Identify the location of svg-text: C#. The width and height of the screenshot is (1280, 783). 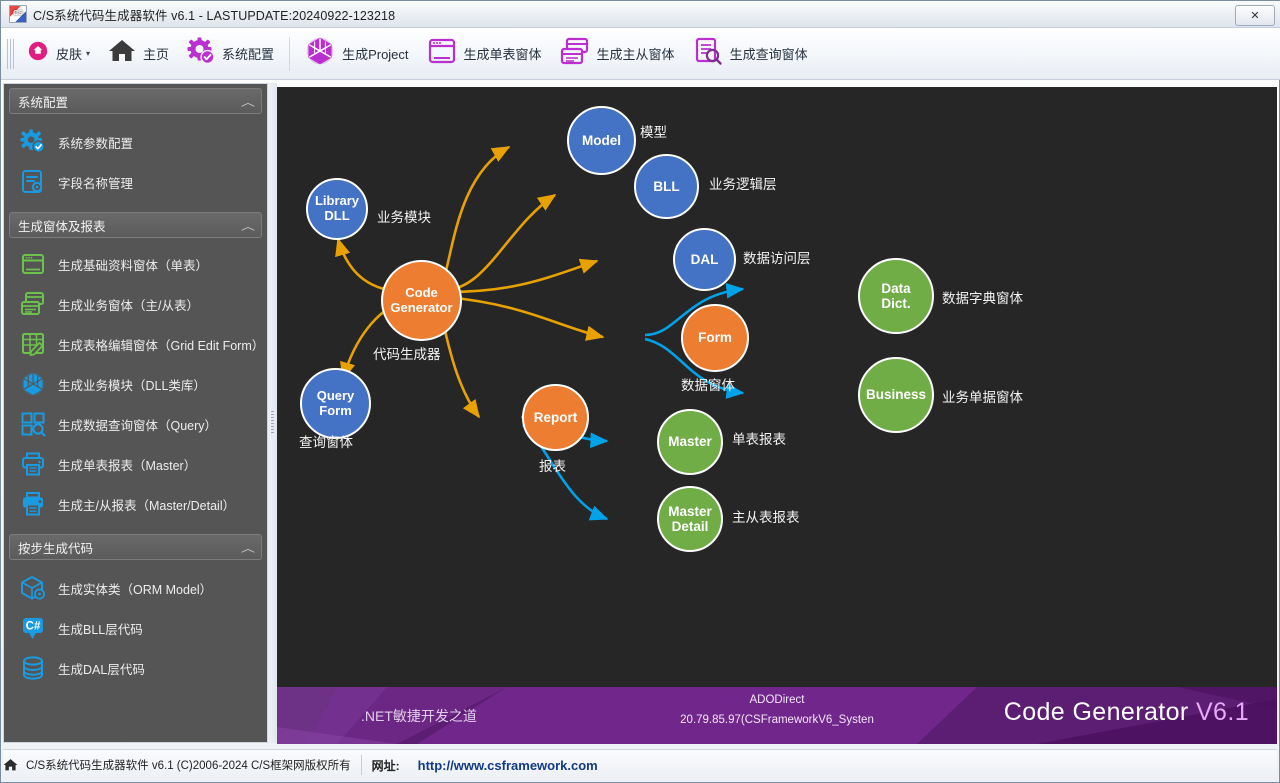
(33, 627).